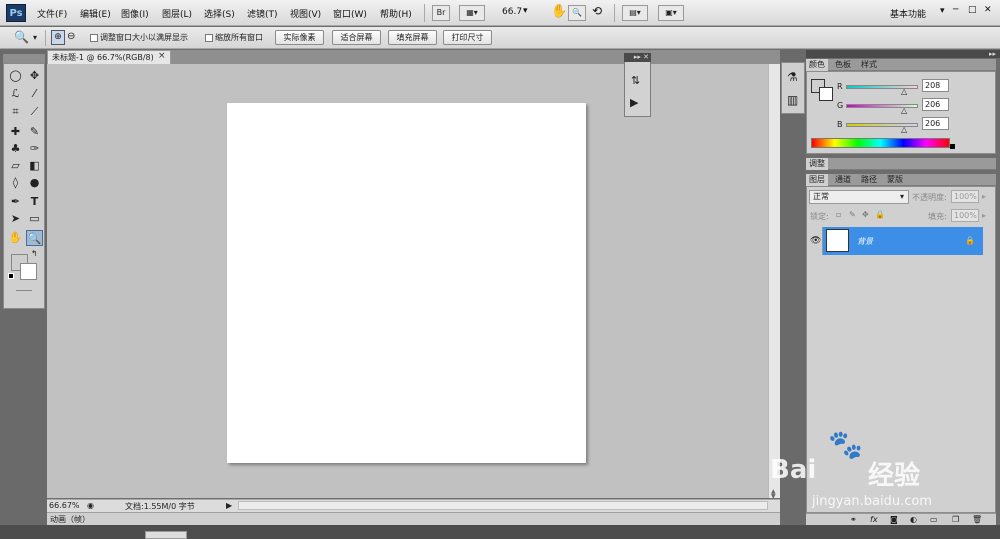 This screenshot has height=539, width=1000. I want to click on zoom-status: 66.67%, so click(64, 505).